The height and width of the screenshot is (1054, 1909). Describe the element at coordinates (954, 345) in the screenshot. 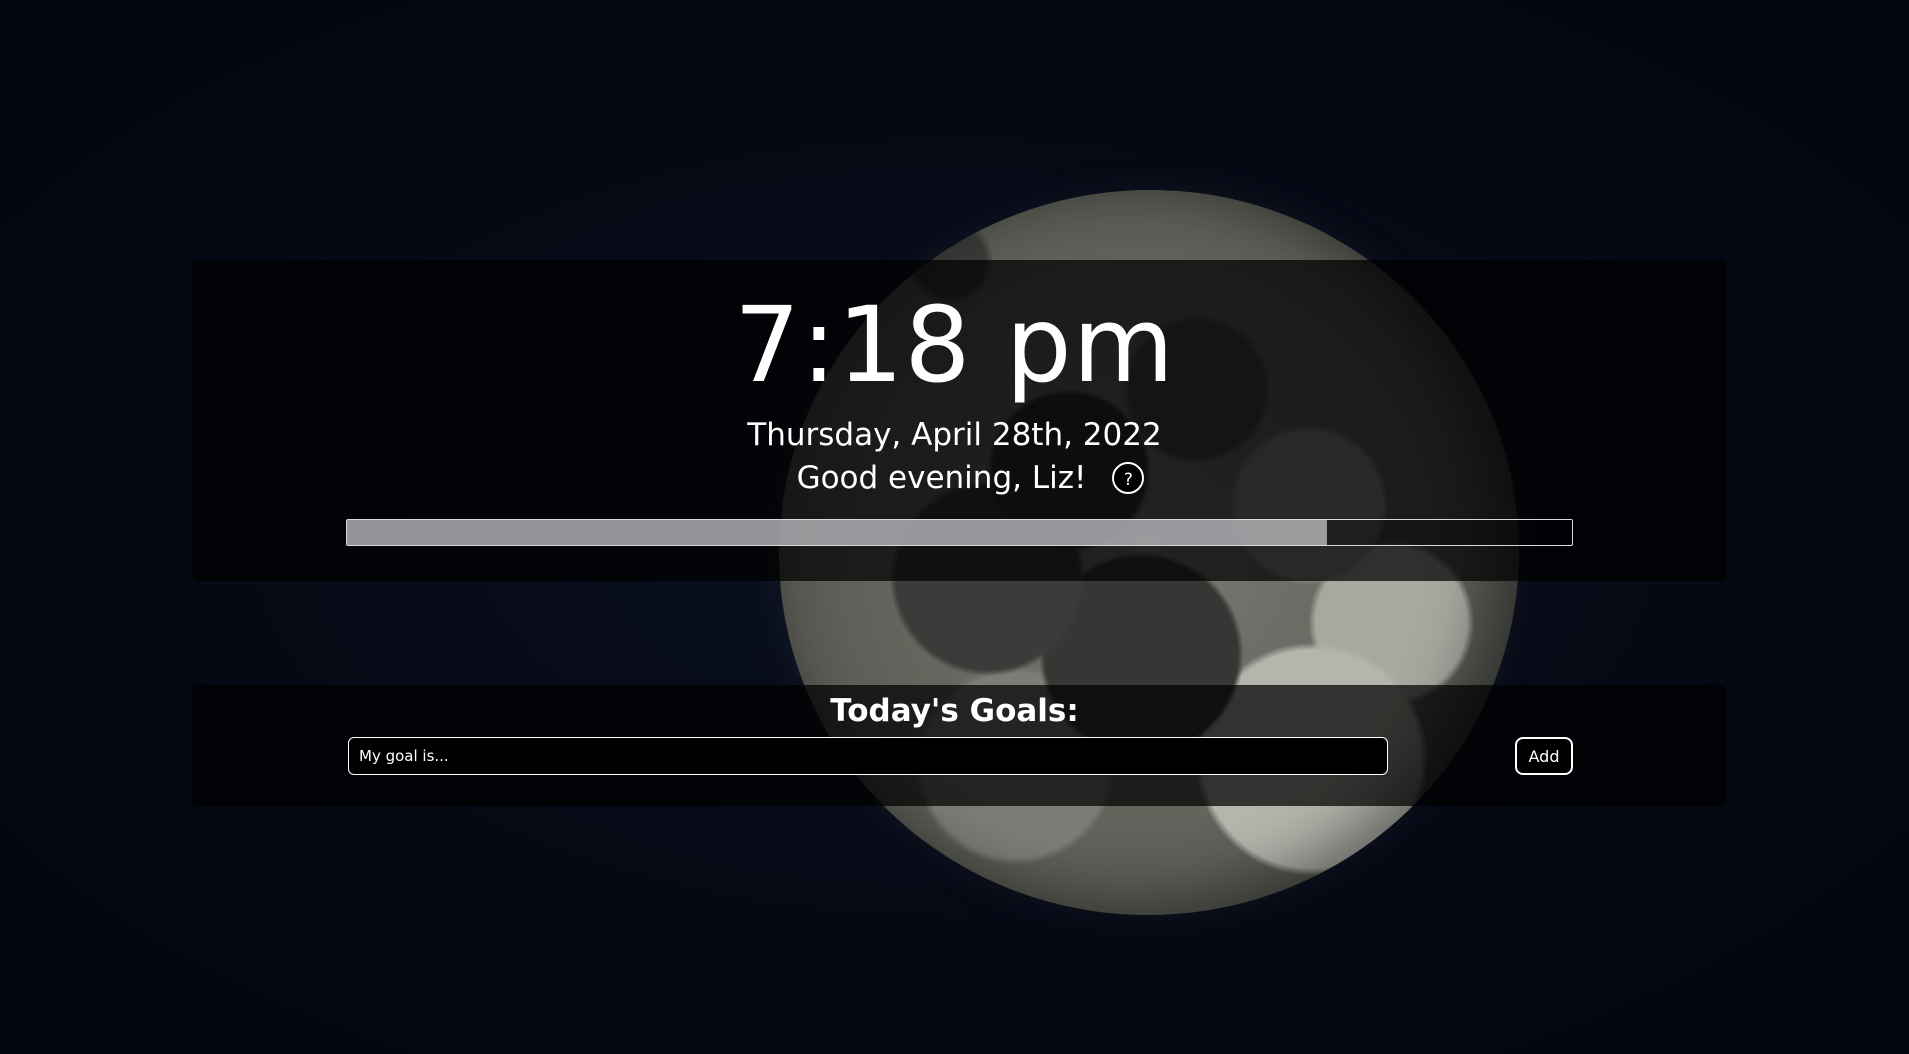

I see `clock-time: 7:18 pm` at that location.